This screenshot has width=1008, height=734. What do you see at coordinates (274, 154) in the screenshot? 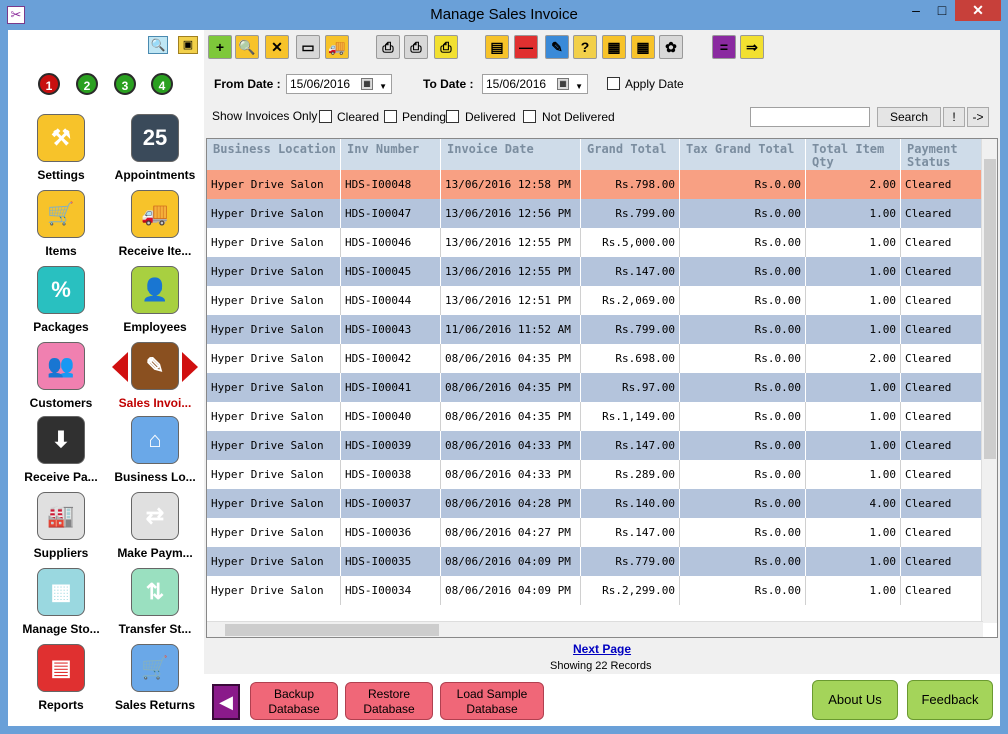
I see `column-header: Business Location` at bounding box center [274, 154].